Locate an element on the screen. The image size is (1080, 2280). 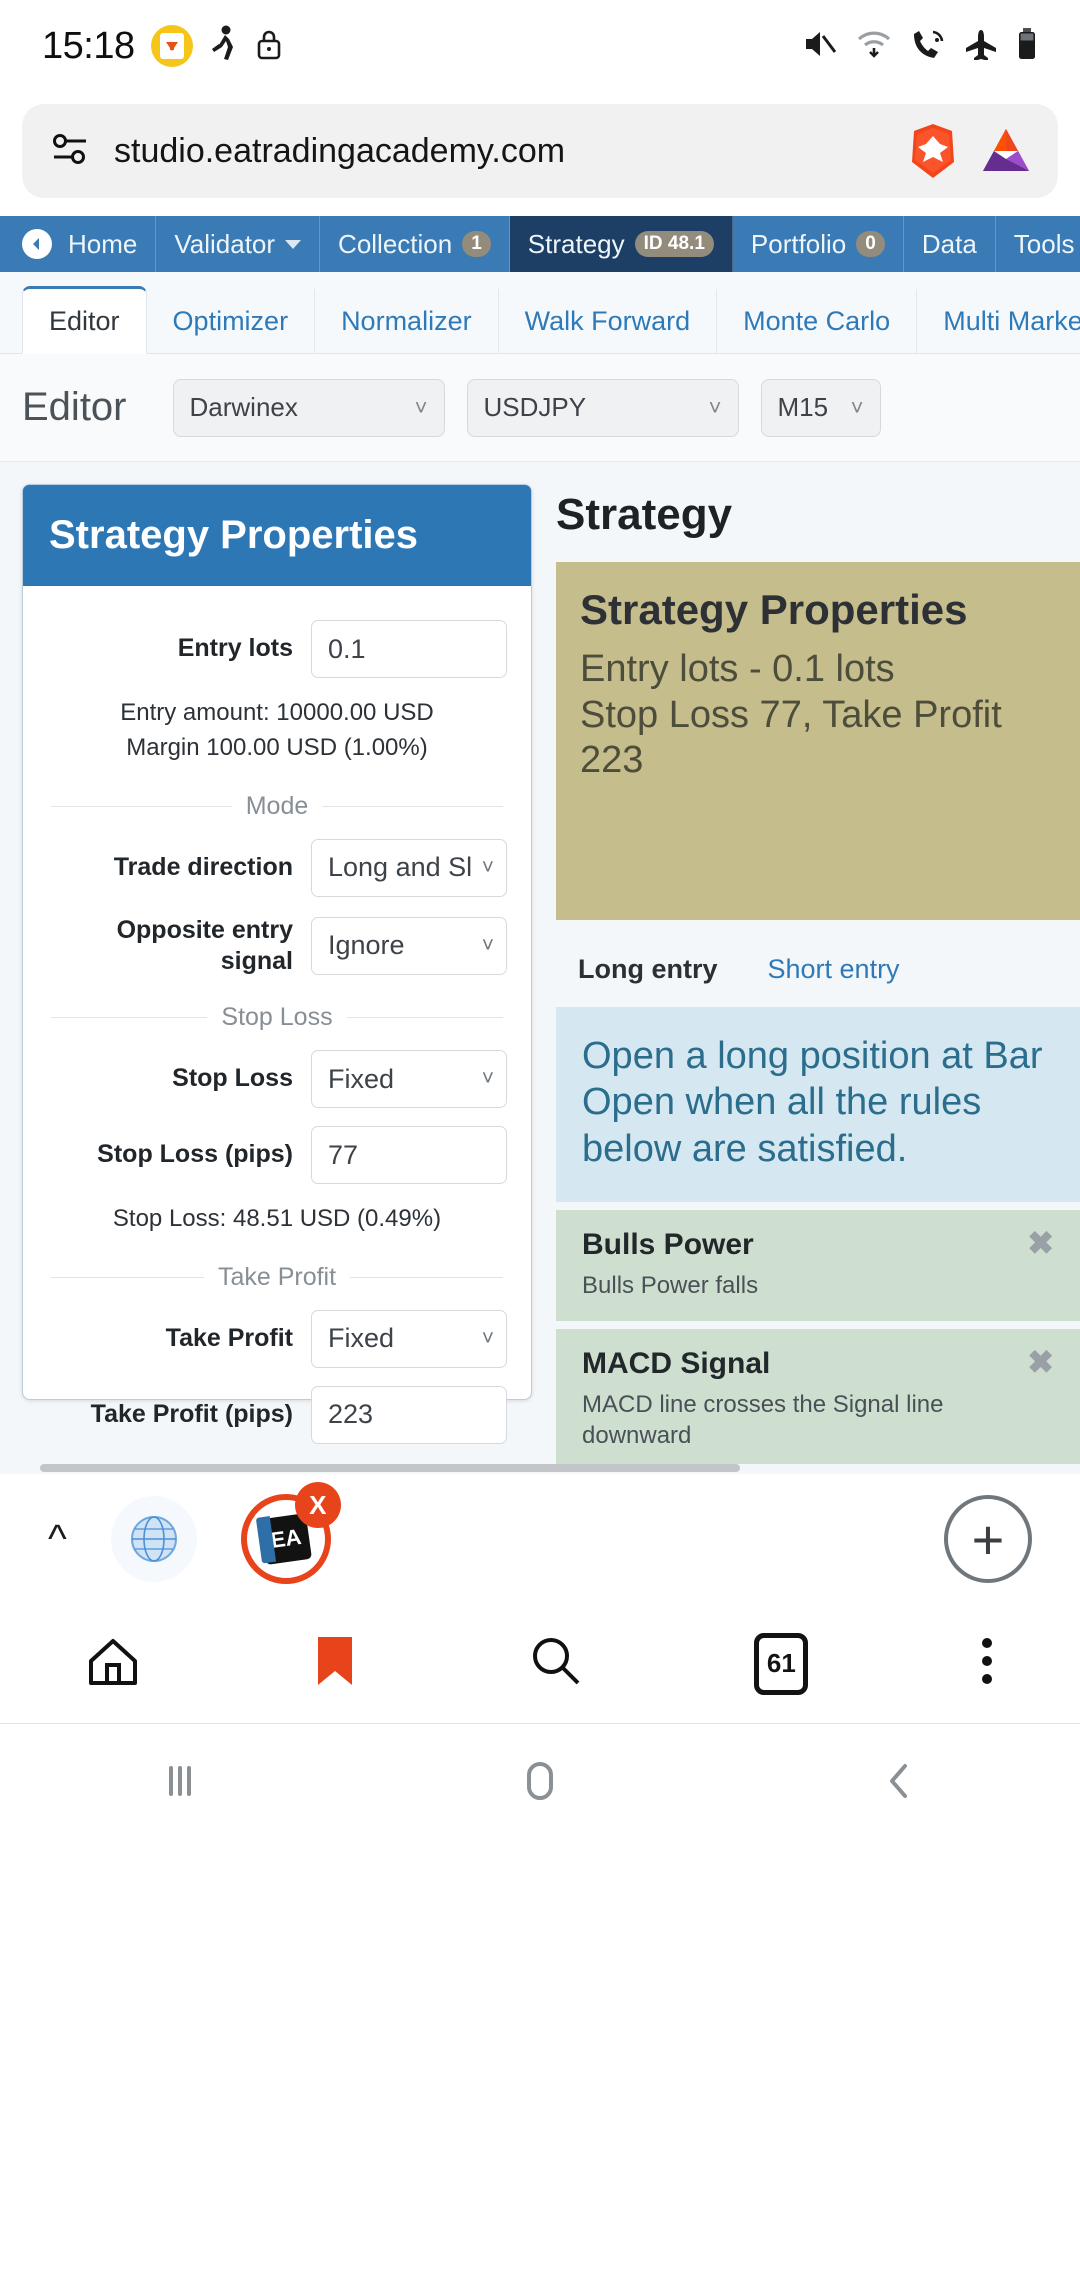
page-settings-icon is located at coordinates (70, 151).